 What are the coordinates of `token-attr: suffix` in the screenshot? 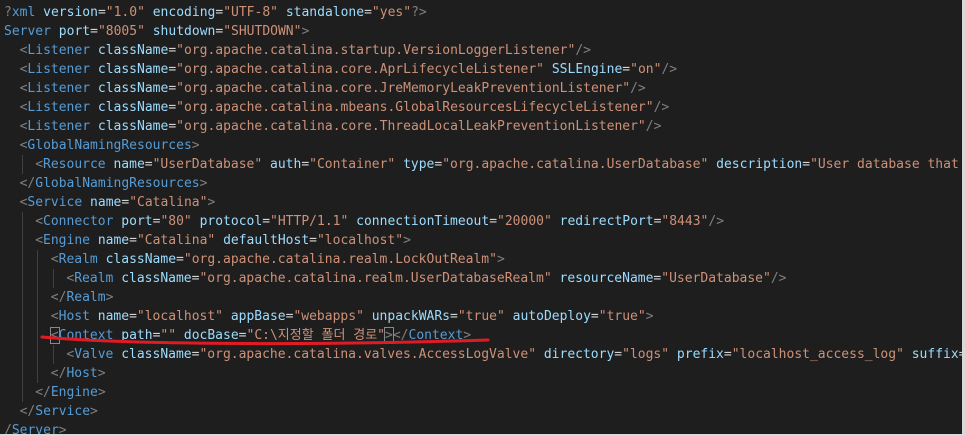 It's located at (935, 354).